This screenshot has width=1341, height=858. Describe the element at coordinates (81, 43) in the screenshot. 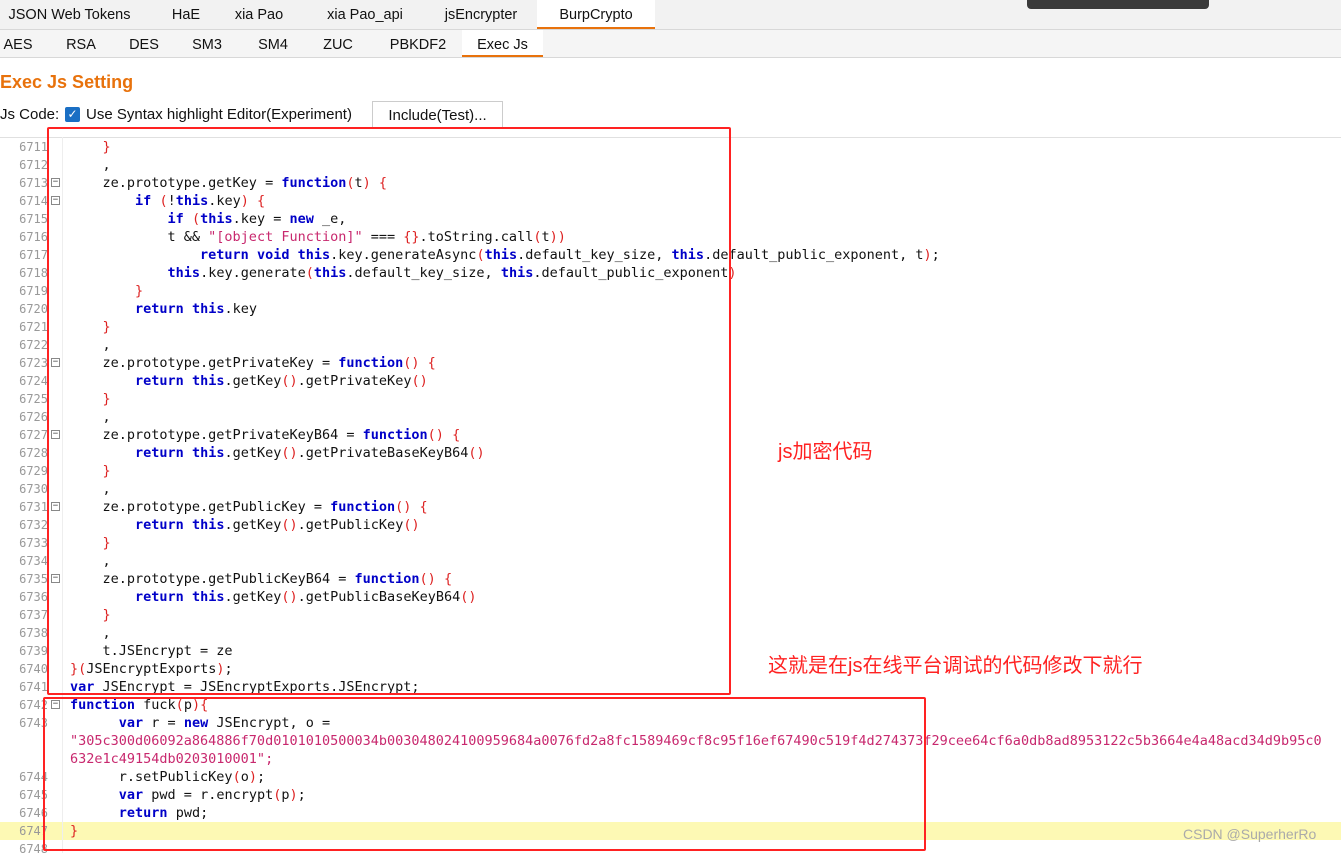

I see `tab-rsa: RSA` at that location.